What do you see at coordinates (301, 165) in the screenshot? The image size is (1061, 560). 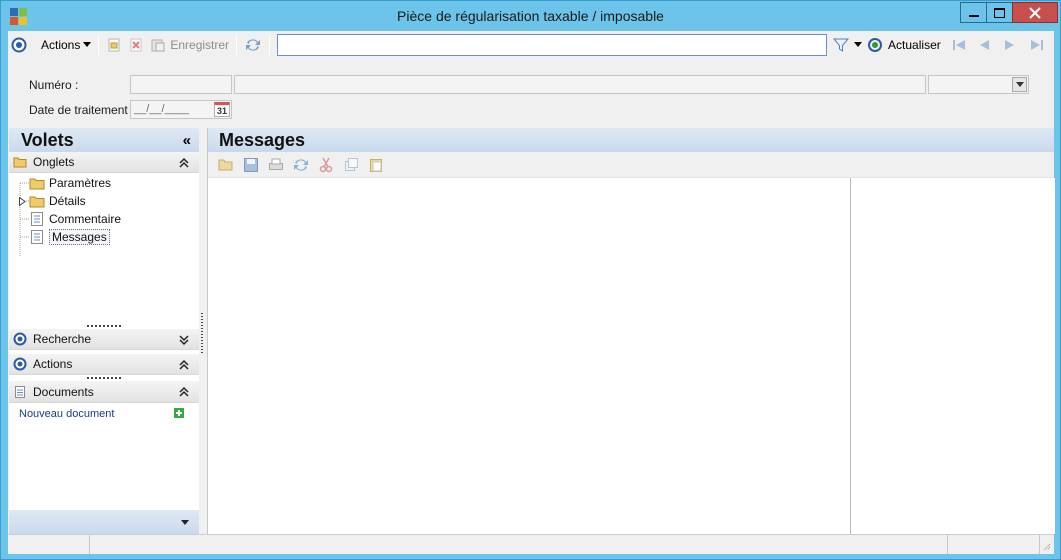 I see `sync-messages-button` at bounding box center [301, 165].